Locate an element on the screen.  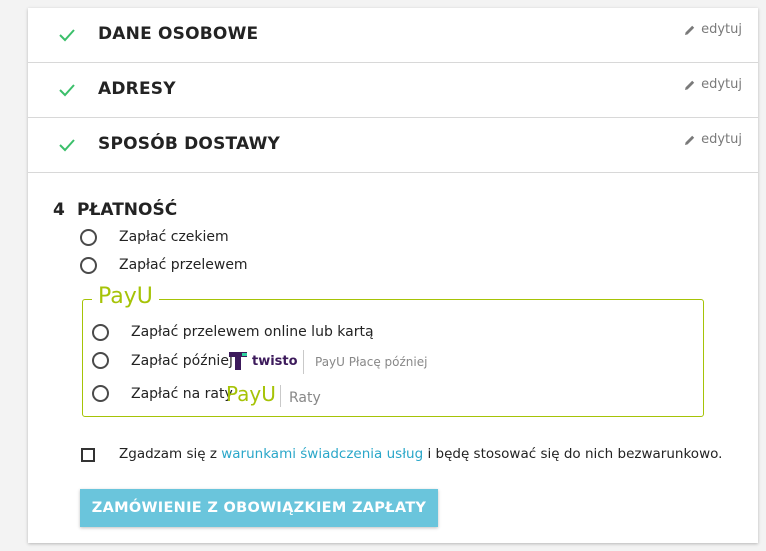
option-label: Zapłać czekiem is located at coordinates (174, 237).